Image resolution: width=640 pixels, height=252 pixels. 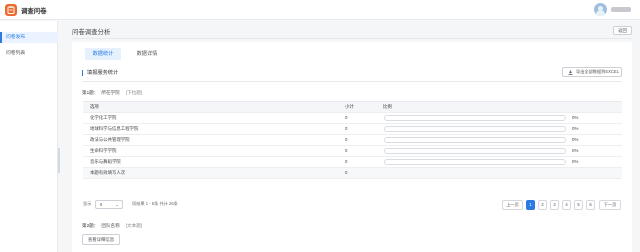 What do you see at coordinates (90, 225) in the screenshot?
I see `question-number: 第2题：` at bounding box center [90, 225].